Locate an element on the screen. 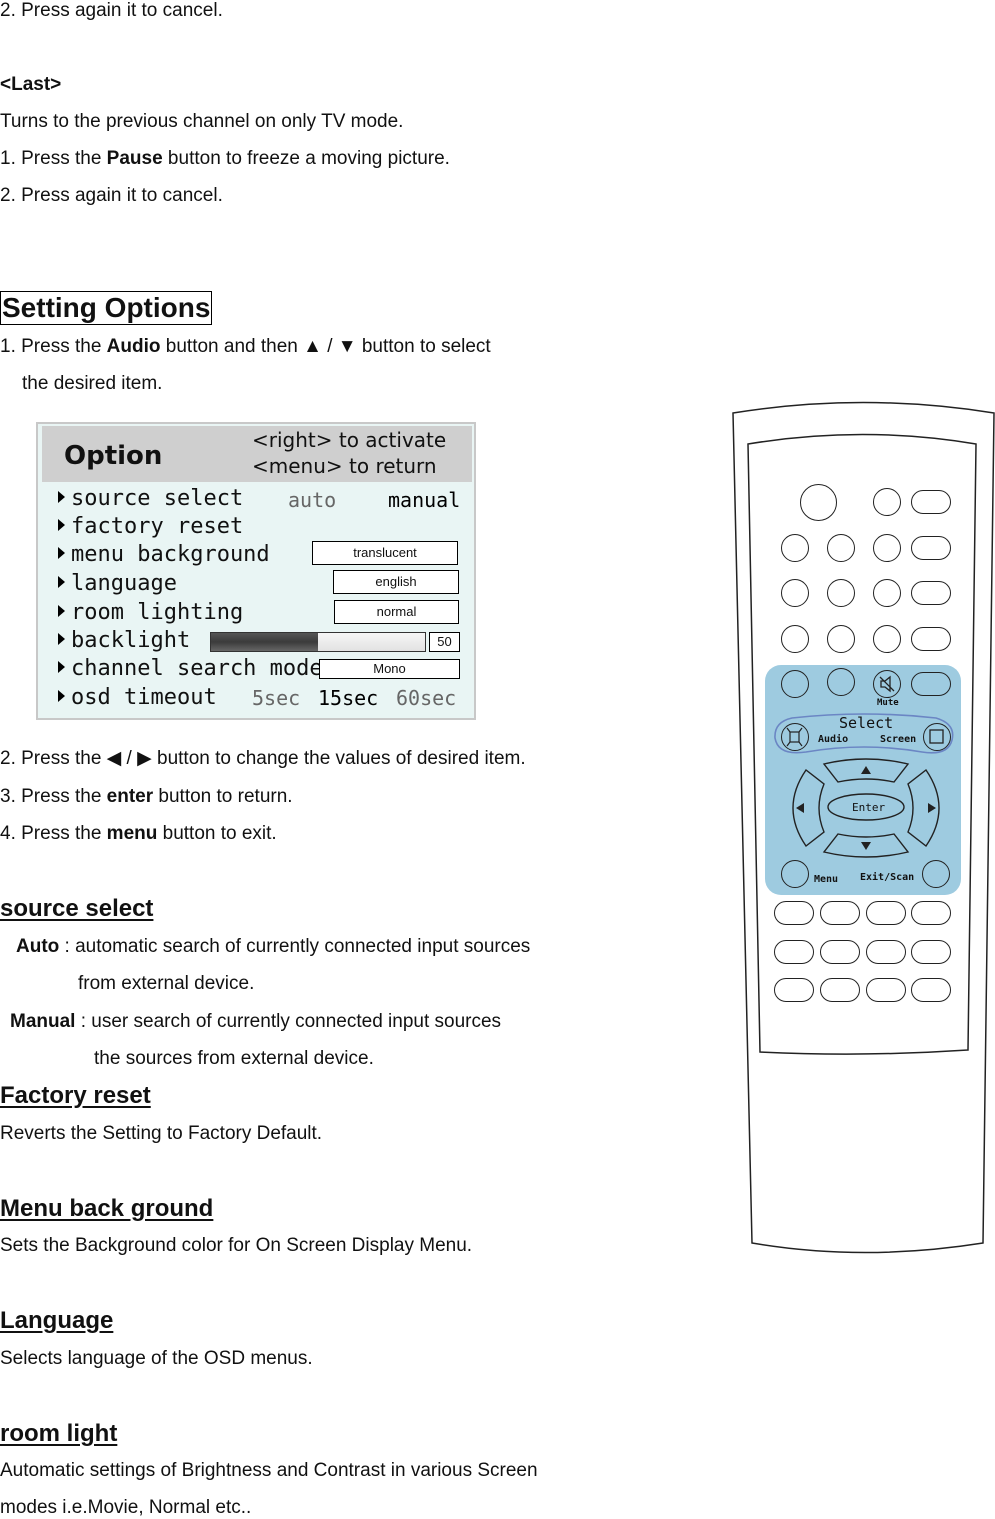  backlight-slider-fill is located at coordinates (264, 642).